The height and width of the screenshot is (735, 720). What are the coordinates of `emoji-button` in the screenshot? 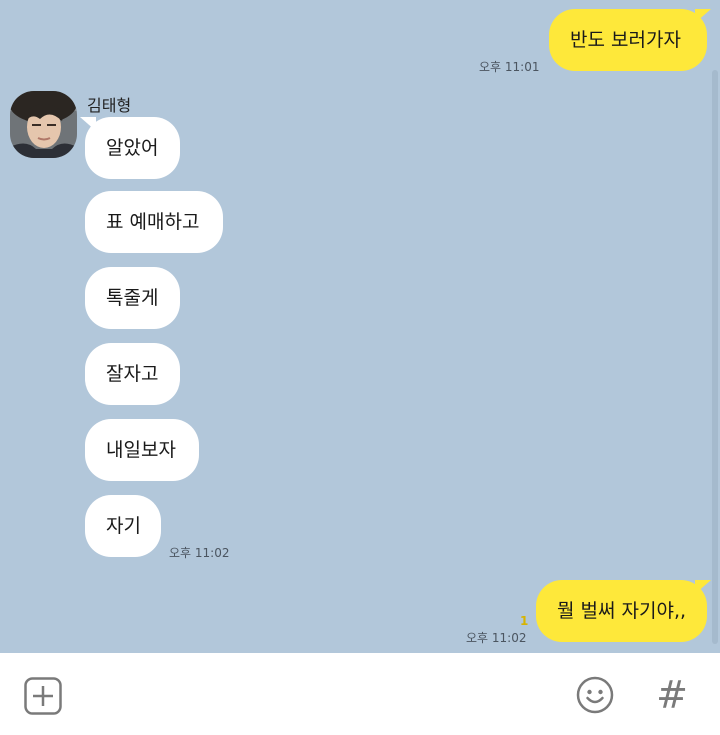 It's located at (595, 695).